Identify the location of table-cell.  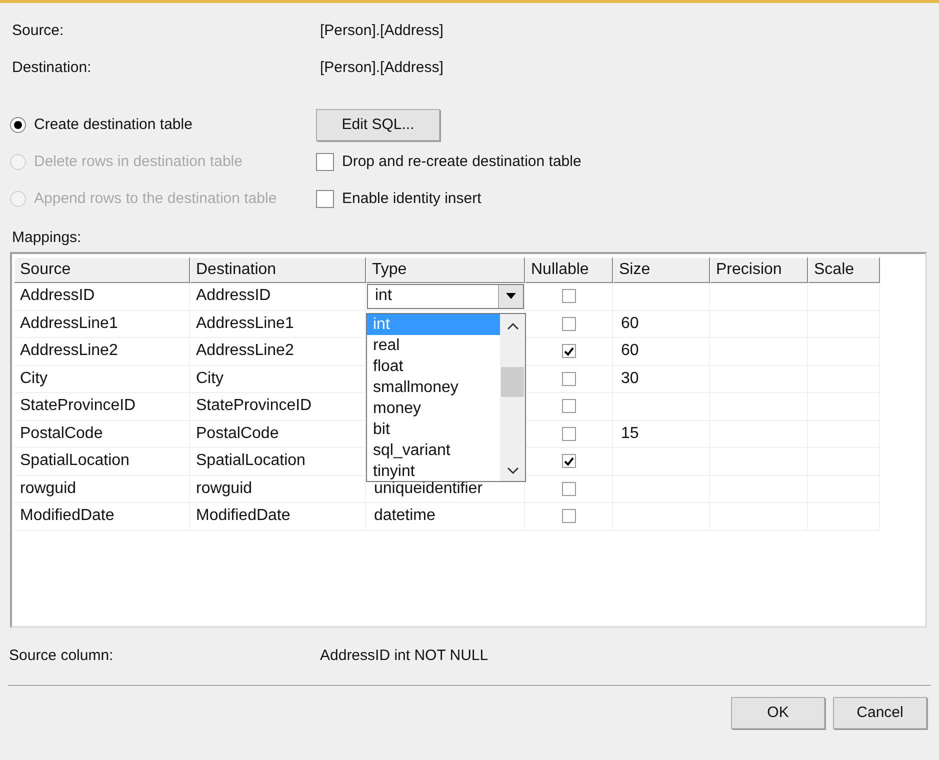
(844, 296).